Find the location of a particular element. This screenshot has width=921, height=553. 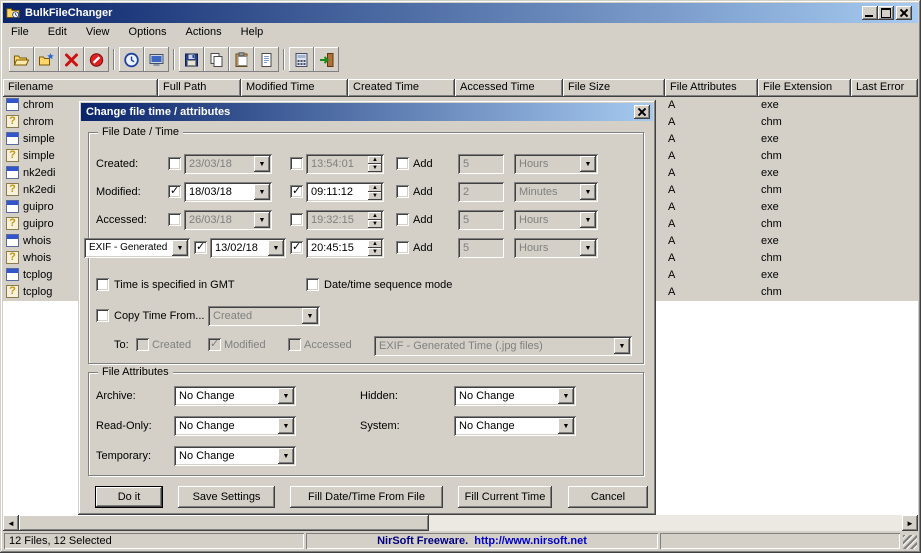

column-header-accessed-time: Accessed Time is located at coordinates (509, 88).